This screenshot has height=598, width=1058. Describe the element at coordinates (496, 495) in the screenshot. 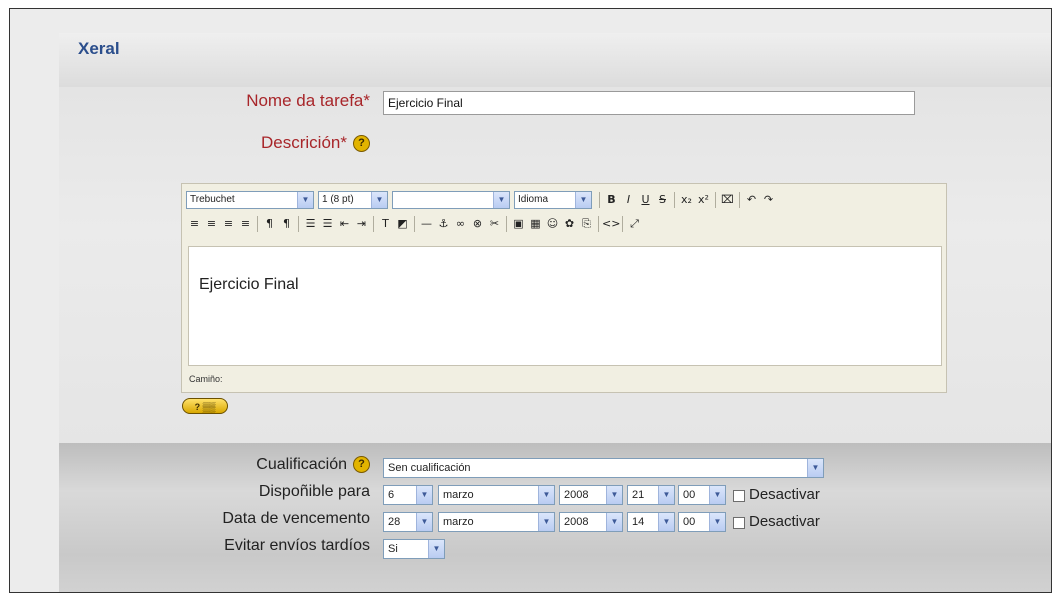

I see `available-month-select: marzo ▼` at that location.